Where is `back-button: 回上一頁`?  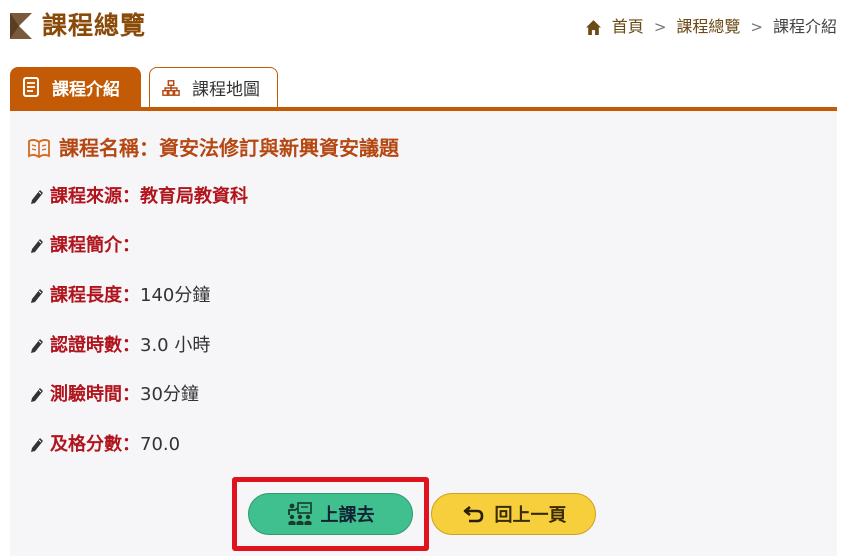 back-button: 回上一頁 is located at coordinates (513, 514).